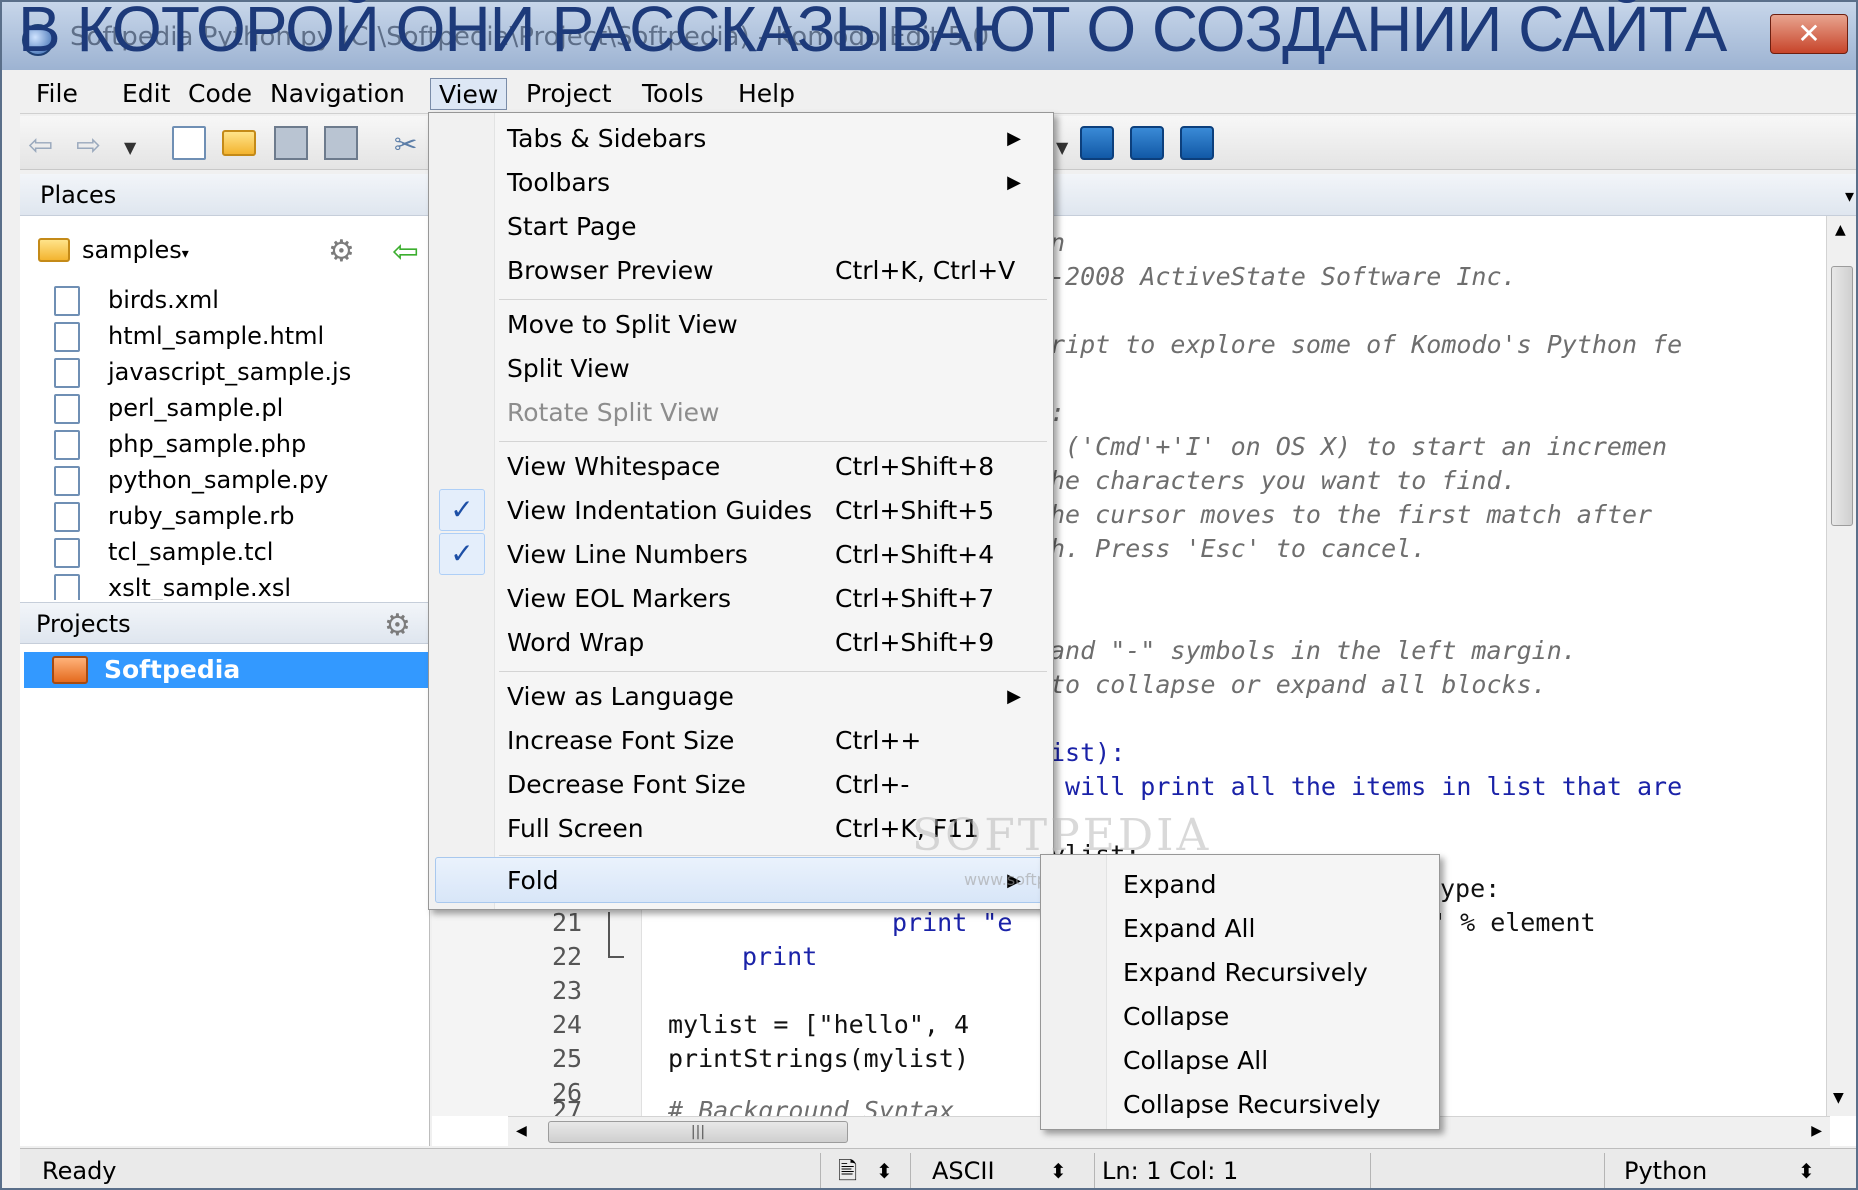 This screenshot has height=1190, width=1858. I want to click on scroll-down-icon: ▼, so click(1838, 1098).